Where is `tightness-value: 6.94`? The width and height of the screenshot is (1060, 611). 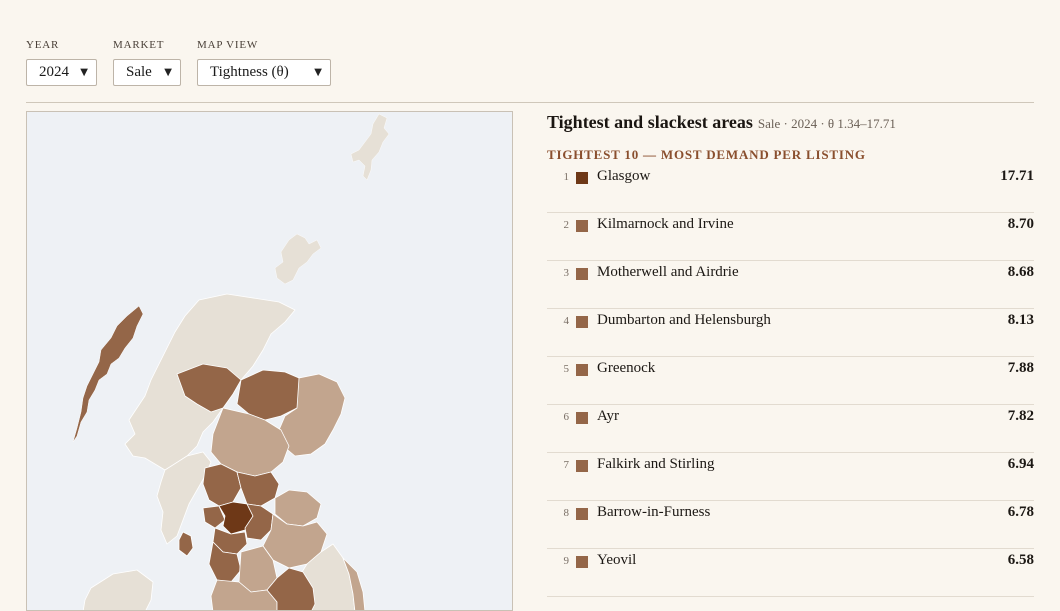 tightness-value: 6.94 is located at coordinates (1020, 464).